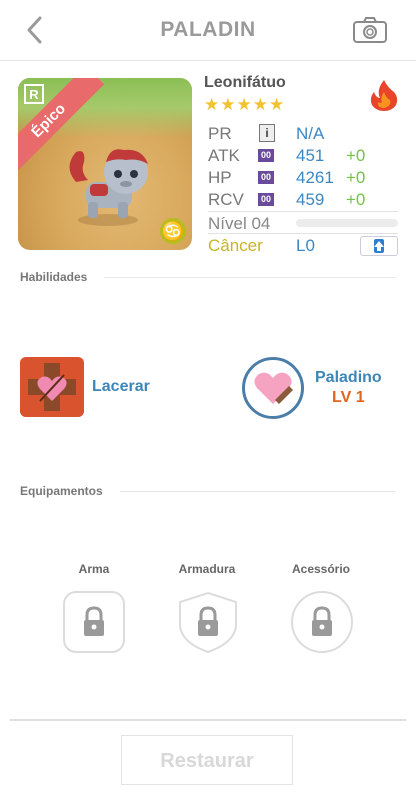  Describe the element at coordinates (310, 155) in the screenshot. I see `stat-value: 451` at that location.